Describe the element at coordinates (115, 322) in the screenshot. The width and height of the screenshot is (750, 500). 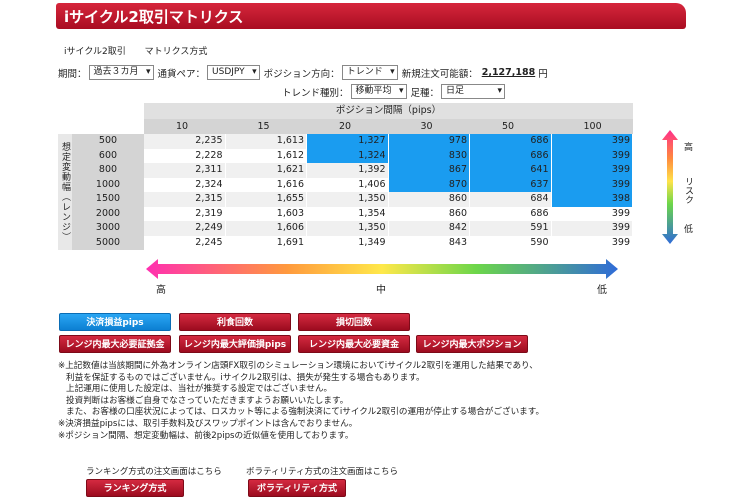
I see `metric-button-pips: 決済損益pips` at that location.